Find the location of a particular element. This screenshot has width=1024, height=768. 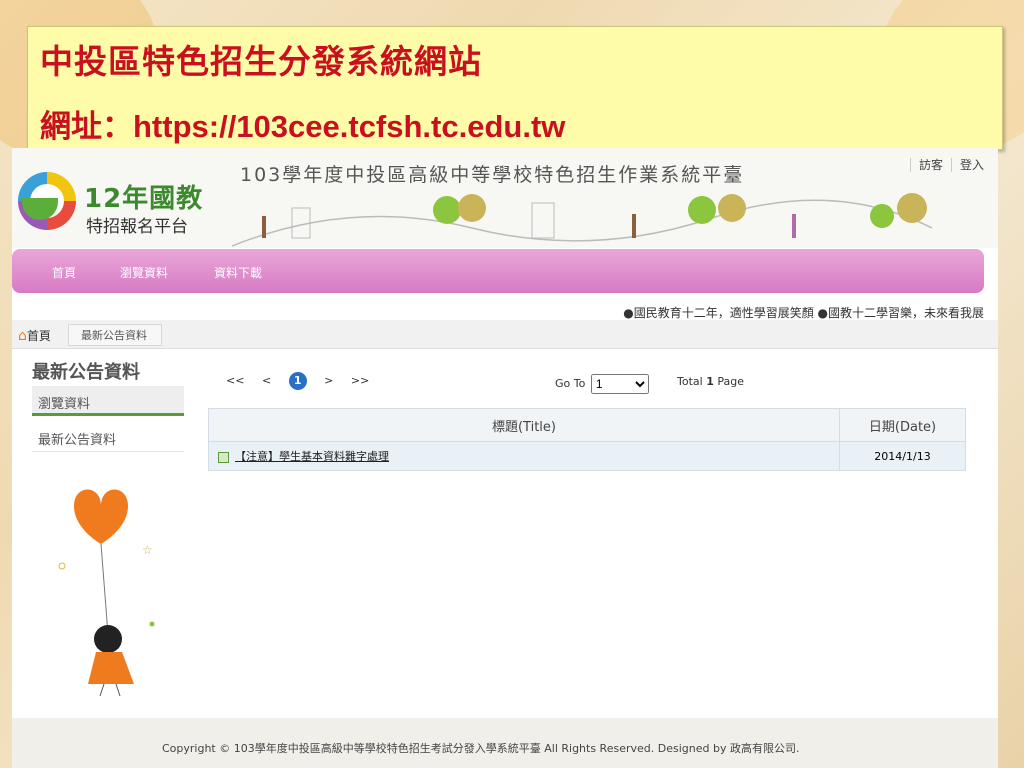

current-page-indicator: 1 is located at coordinates (297, 381).